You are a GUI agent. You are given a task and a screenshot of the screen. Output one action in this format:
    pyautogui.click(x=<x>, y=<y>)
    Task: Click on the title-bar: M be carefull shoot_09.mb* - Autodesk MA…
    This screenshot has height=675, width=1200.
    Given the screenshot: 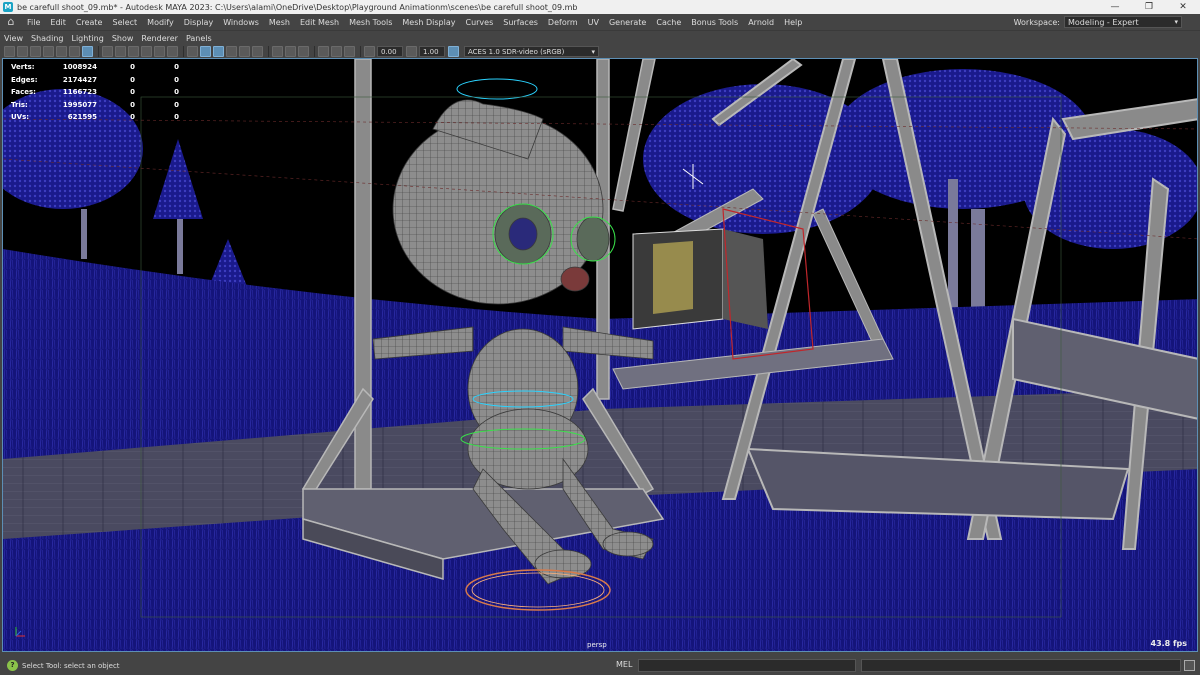 What is the action you would take?
    pyautogui.click(x=600, y=7)
    